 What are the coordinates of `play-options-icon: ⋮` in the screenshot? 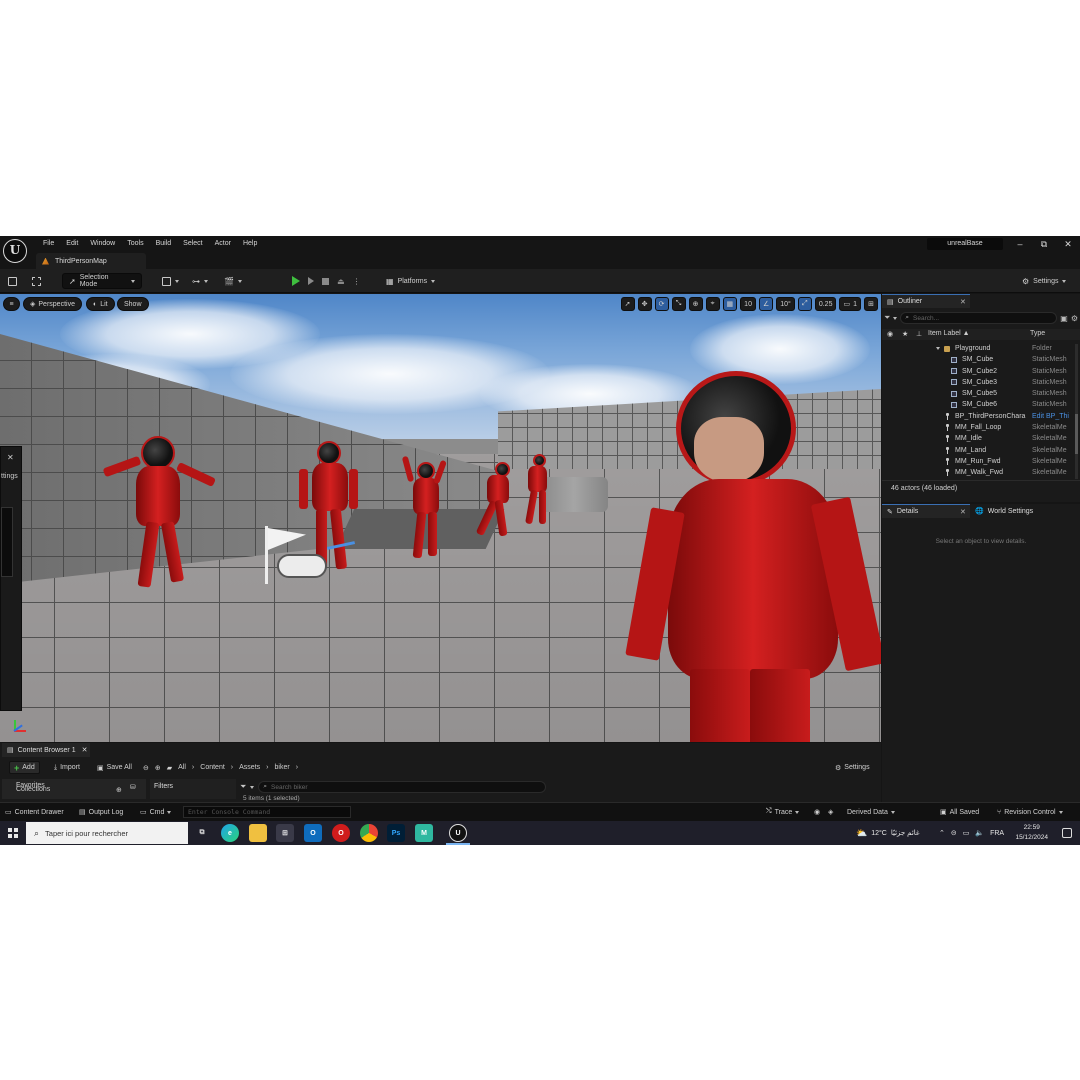 It's located at (357, 281).